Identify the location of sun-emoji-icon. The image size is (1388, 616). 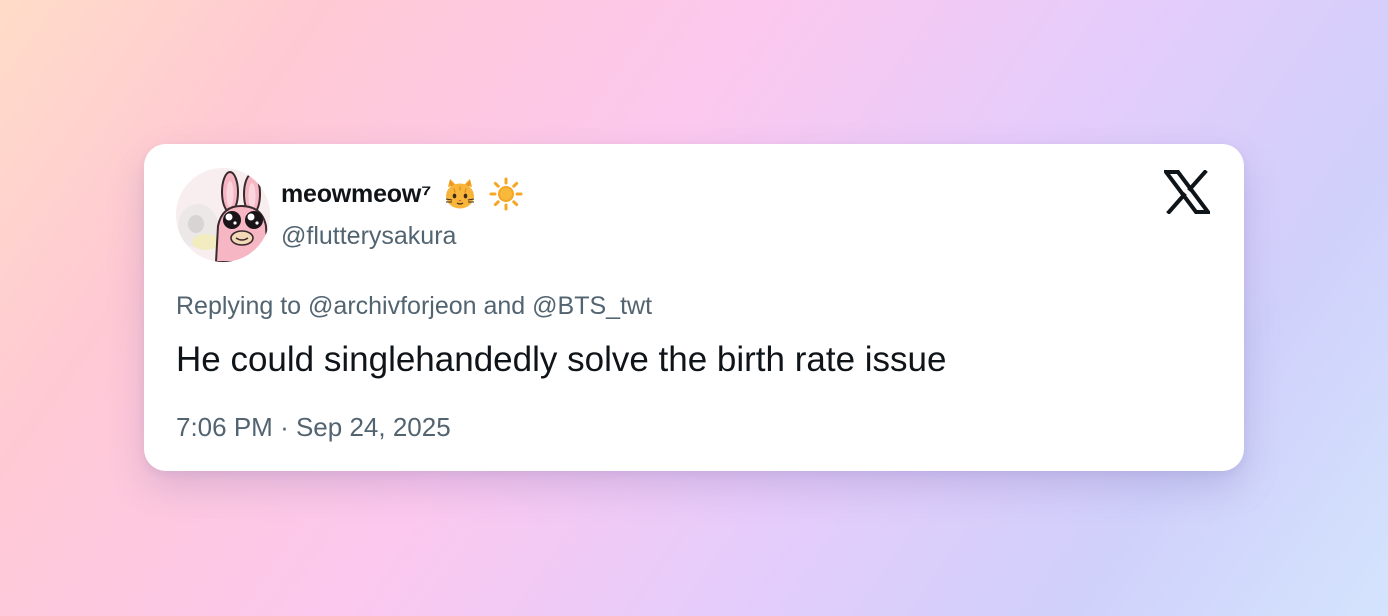
(506, 194).